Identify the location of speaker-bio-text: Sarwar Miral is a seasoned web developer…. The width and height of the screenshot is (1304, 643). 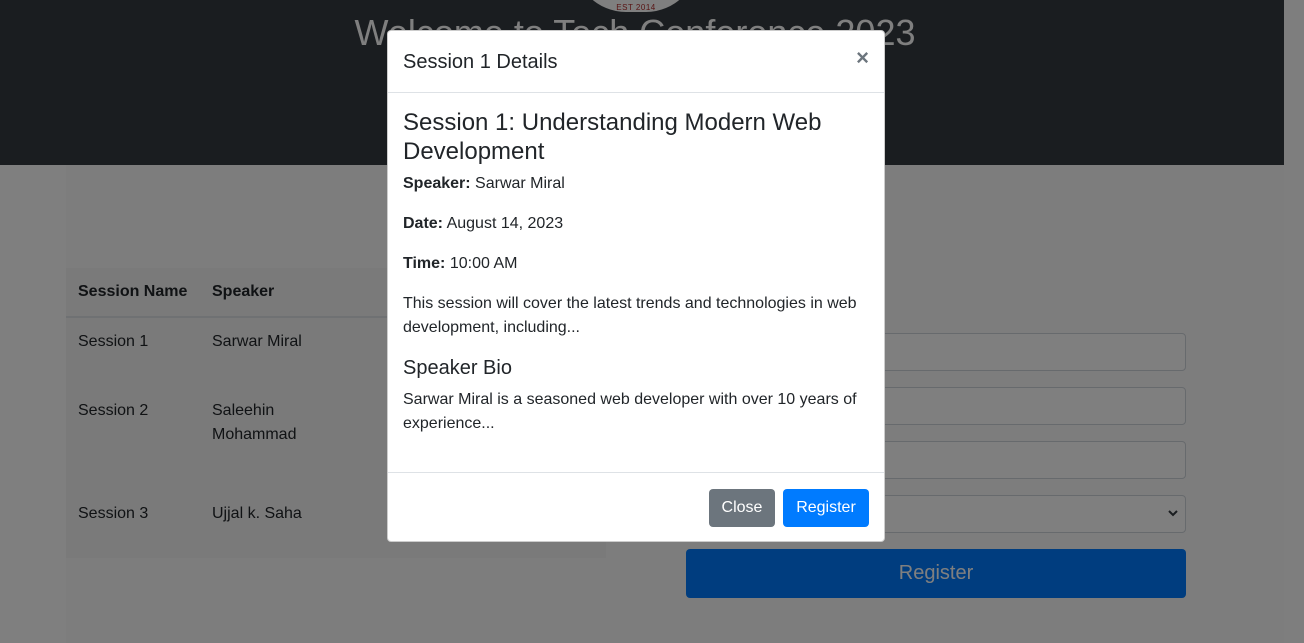
(630, 411).